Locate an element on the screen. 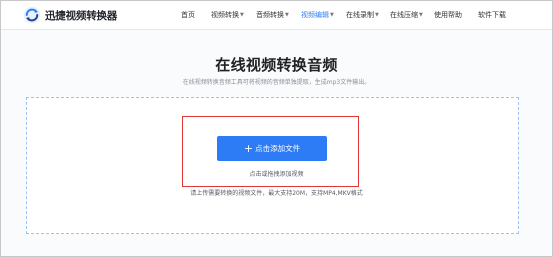 This screenshot has width=553, height=257. nav-online-record: 在线录制▼ is located at coordinates (362, 15).